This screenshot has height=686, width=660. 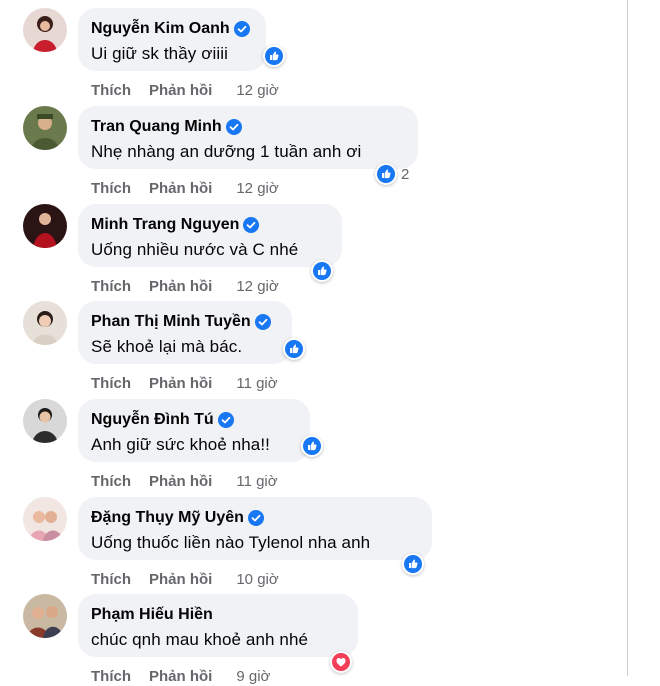 What do you see at coordinates (195, 249) in the screenshot?
I see `comment-text: Uống nhiều nước và C nhé` at bounding box center [195, 249].